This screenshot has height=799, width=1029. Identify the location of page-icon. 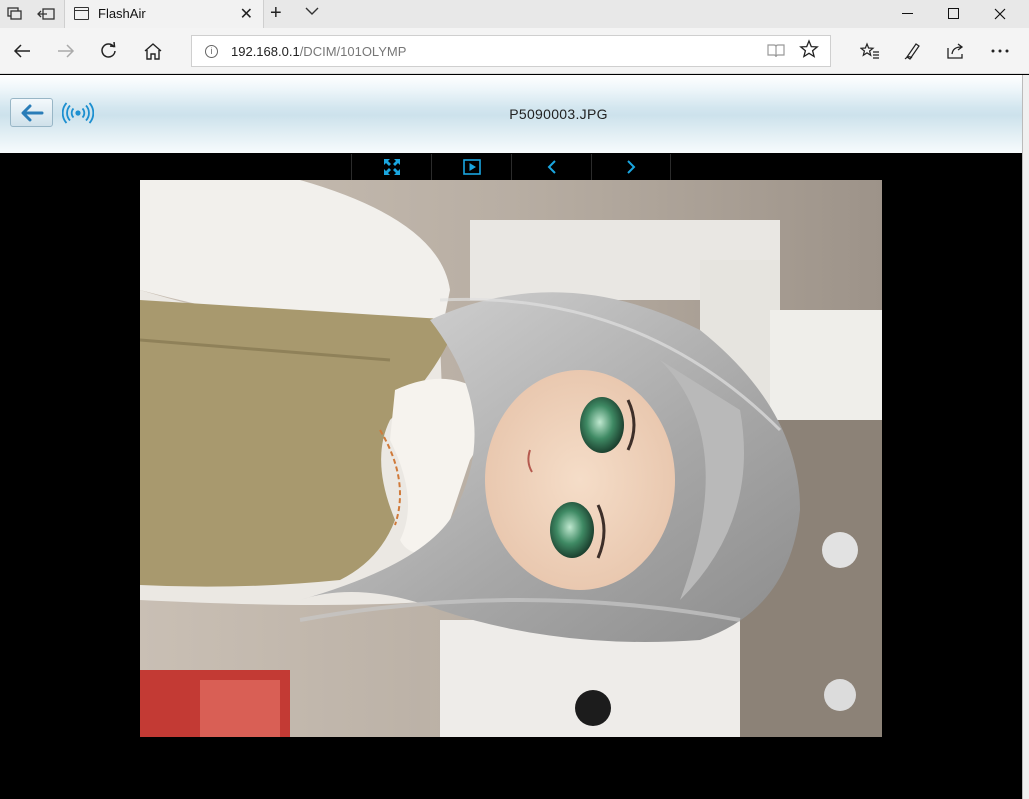
(81, 13).